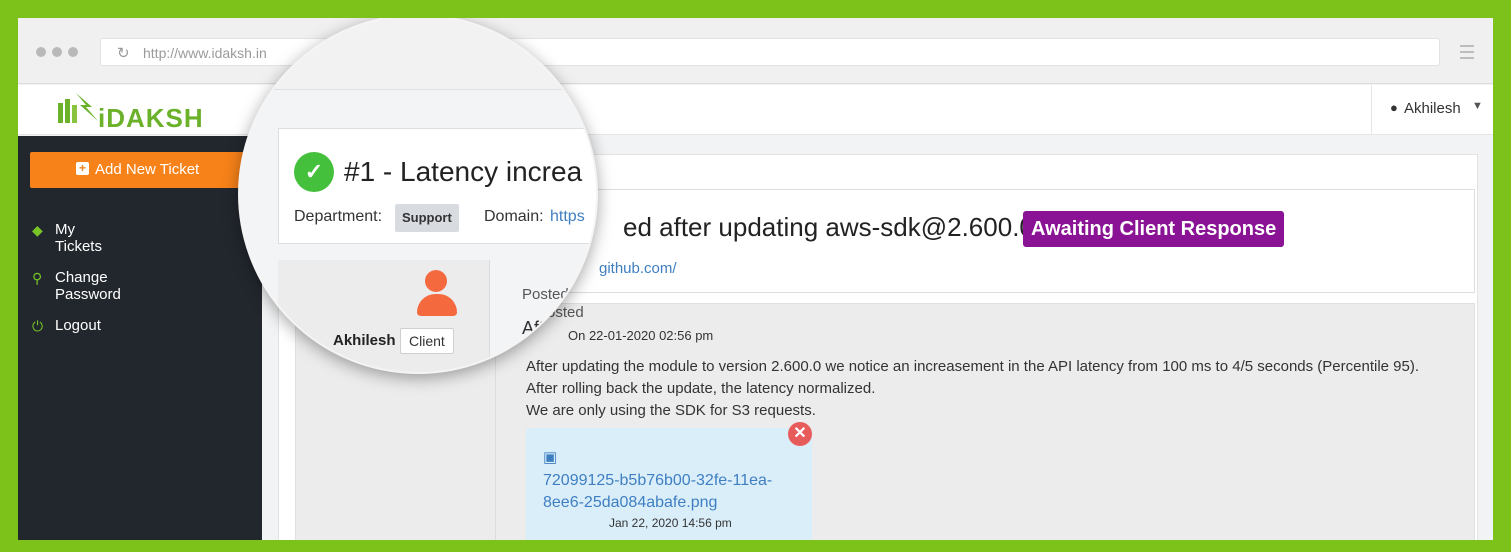 Image resolution: width=1511 pixels, height=552 pixels. What do you see at coordinates (123, 53) in the screenshot?
I see `reload-icon: ↻` at bounding box center [123, 53].